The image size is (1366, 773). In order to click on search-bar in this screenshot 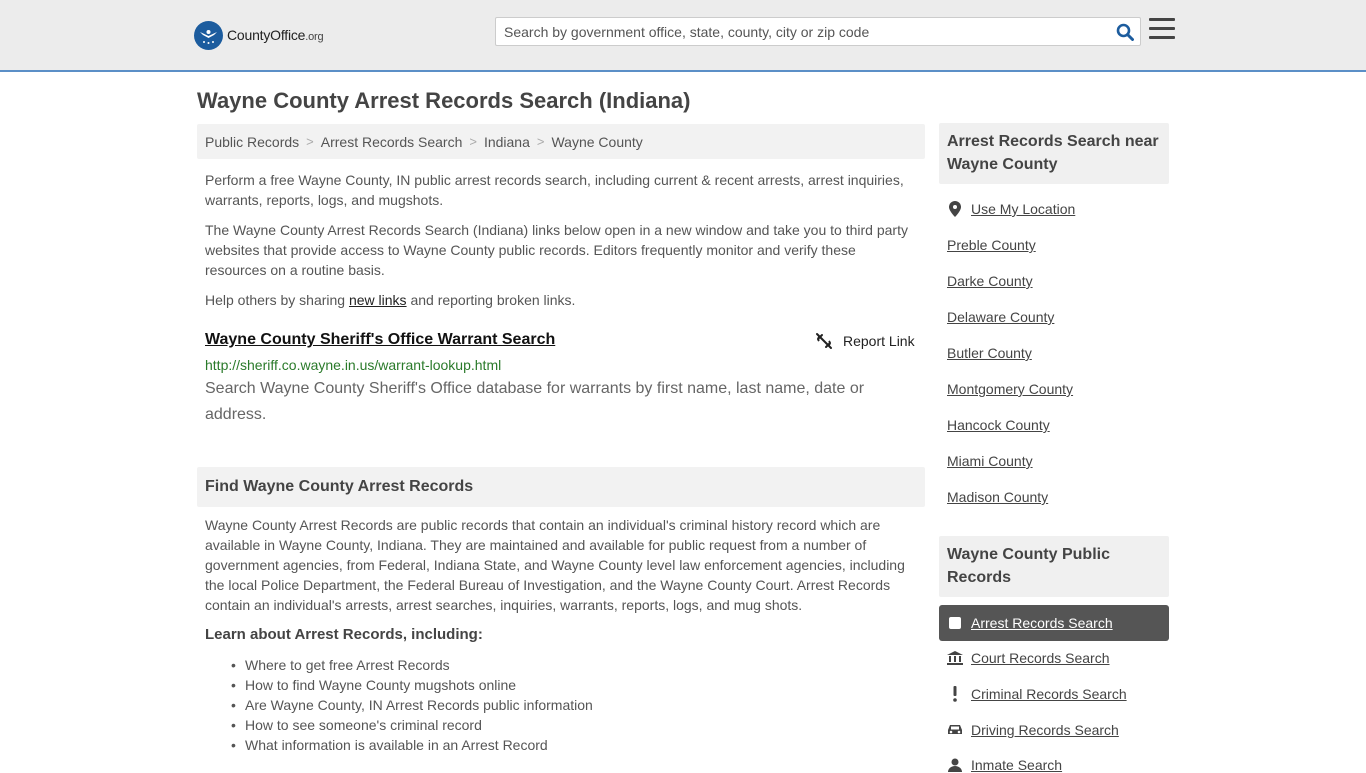, I will do `click(818, 31)`.